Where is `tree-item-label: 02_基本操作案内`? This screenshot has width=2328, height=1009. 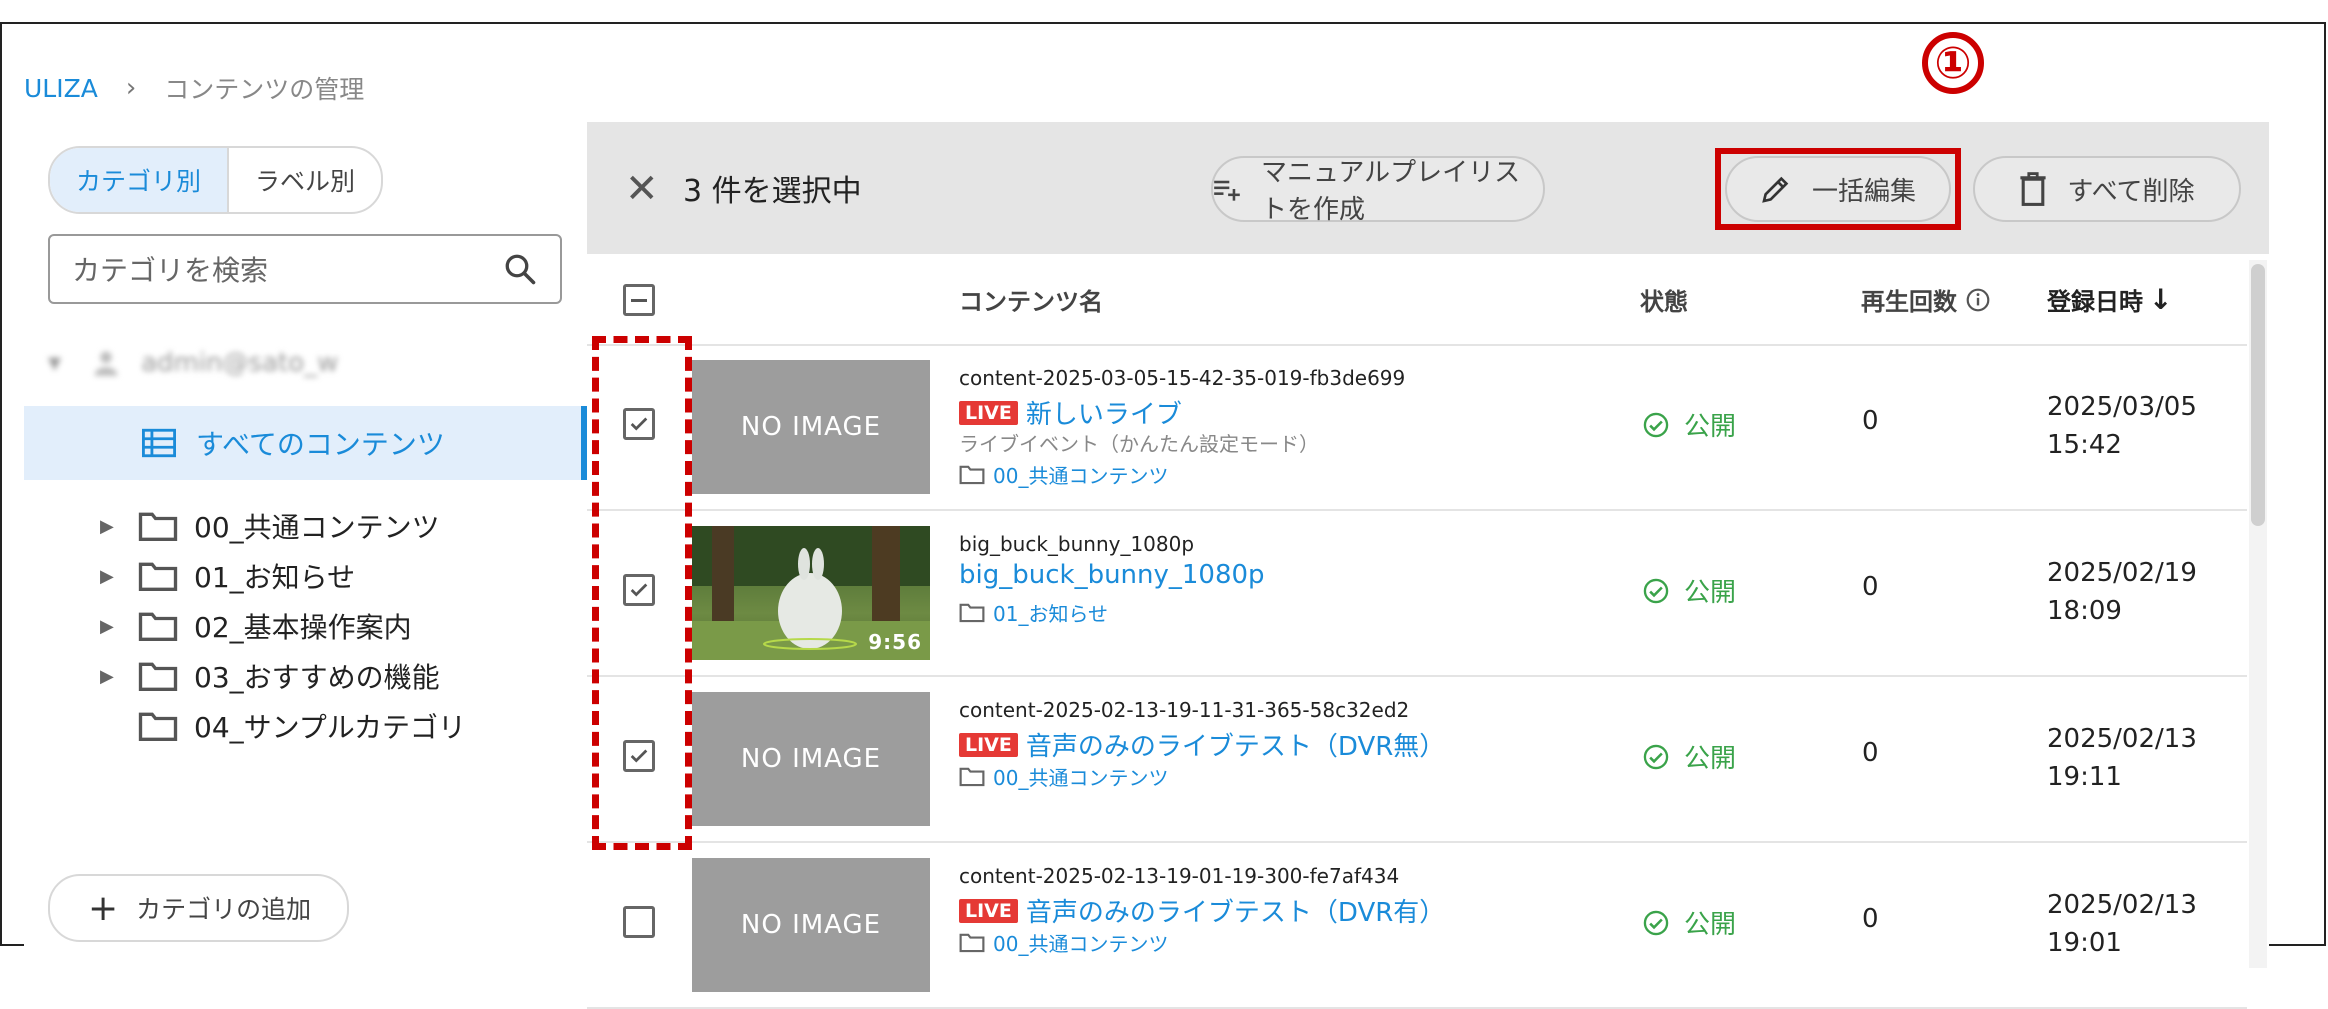
tree-item-label: 02_基本操作案内 is located at coordinates (303, 627).